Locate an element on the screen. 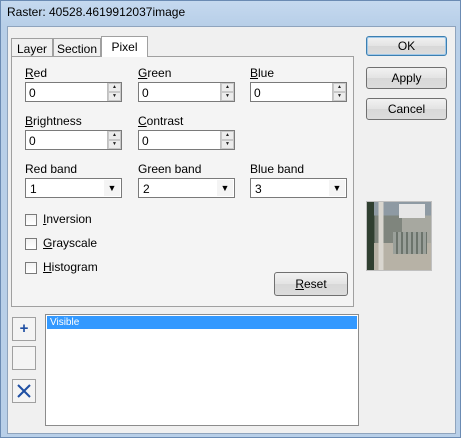 The height and width of the screenshot is (438, 461). red-label: Red is located at coordinates (36, 73).